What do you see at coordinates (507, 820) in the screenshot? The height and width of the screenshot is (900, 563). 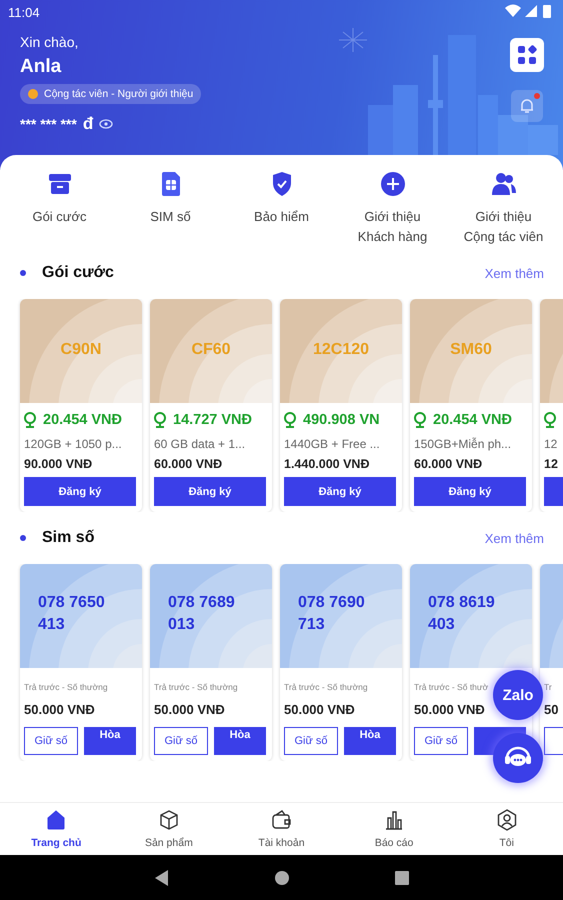 I see `user-icon` at bounding box center [507, 820].